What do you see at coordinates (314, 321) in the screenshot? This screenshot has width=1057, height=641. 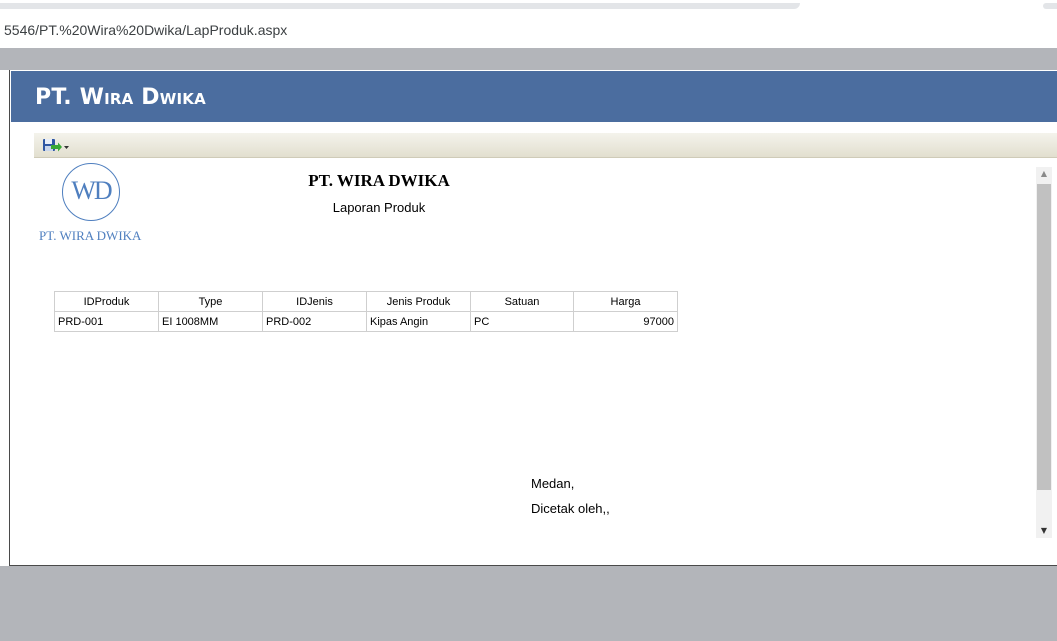 I see `table-cell: PRD-002` at bounding box center [314, 321].